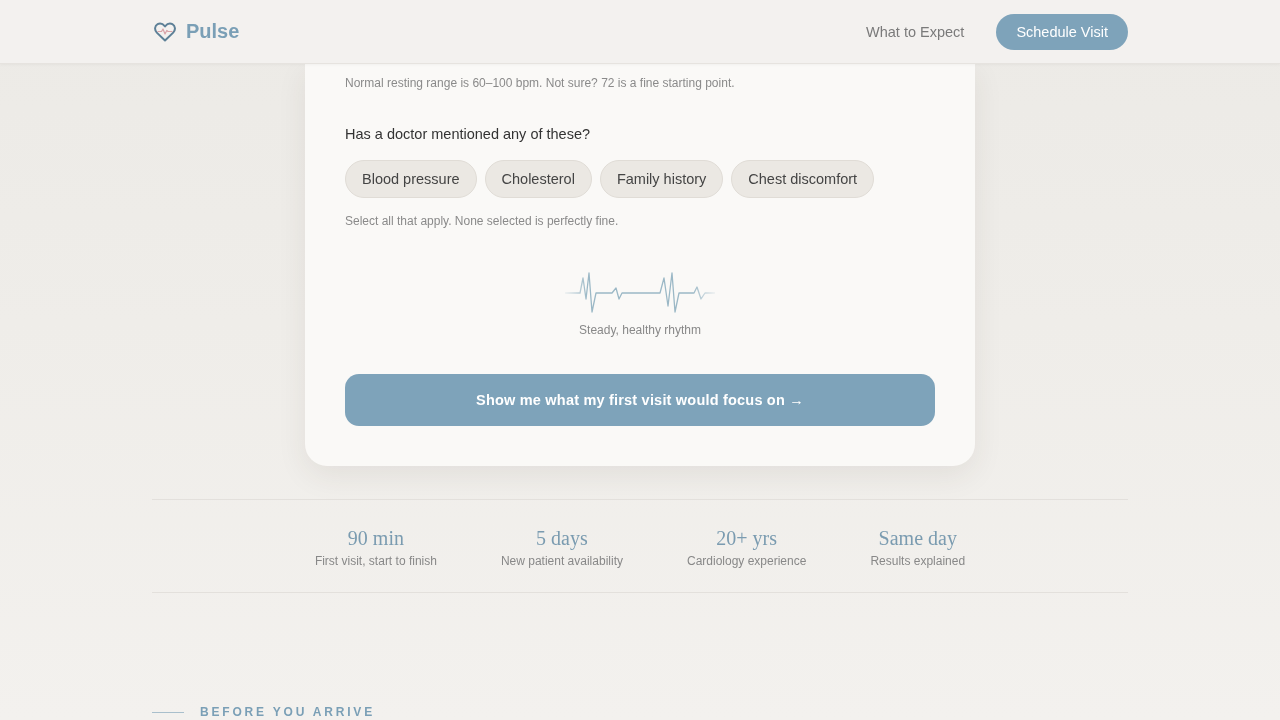 Image resolution: width=1280 pixels, height=720 pixels. I want to click on stat-value: Same day, so click(917, 538).